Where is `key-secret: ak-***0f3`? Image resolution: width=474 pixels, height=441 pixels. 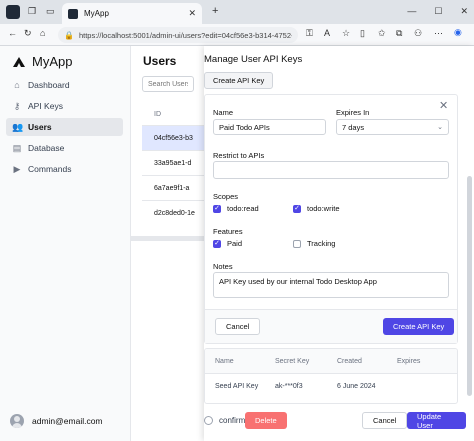 key-secret: ak-***0f3 is located at coordinates (289, 386).